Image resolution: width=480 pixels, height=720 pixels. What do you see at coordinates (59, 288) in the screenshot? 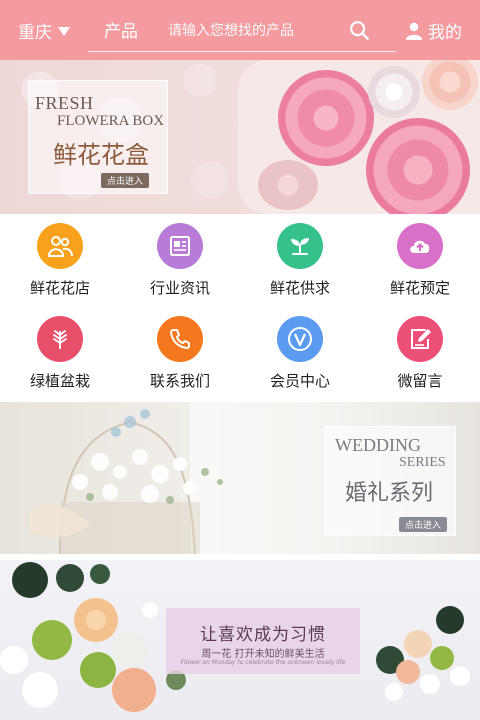
I see `grid-label: 鲜花花店` at bounding box center [59, 288].